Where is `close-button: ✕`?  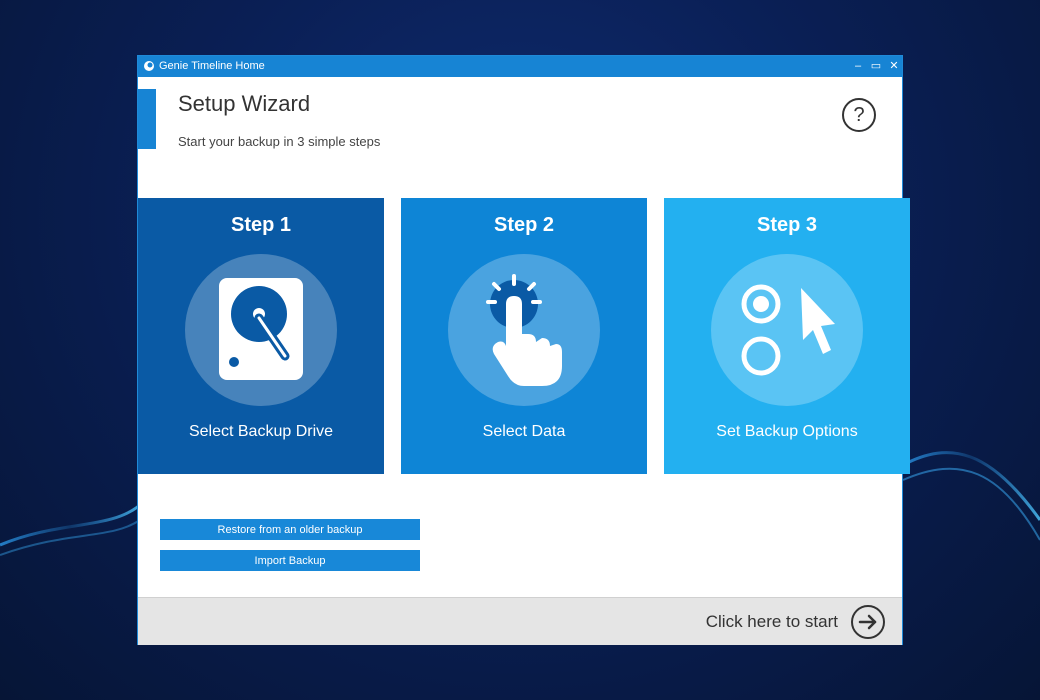 close-button: ✕ is located at coordinates (894, 66).